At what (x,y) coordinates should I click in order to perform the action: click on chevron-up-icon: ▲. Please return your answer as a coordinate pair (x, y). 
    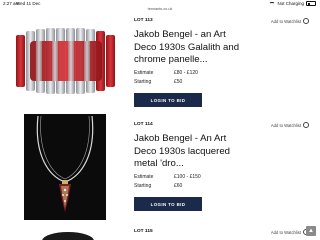
    Looking at the image, I should click on (311, 231).